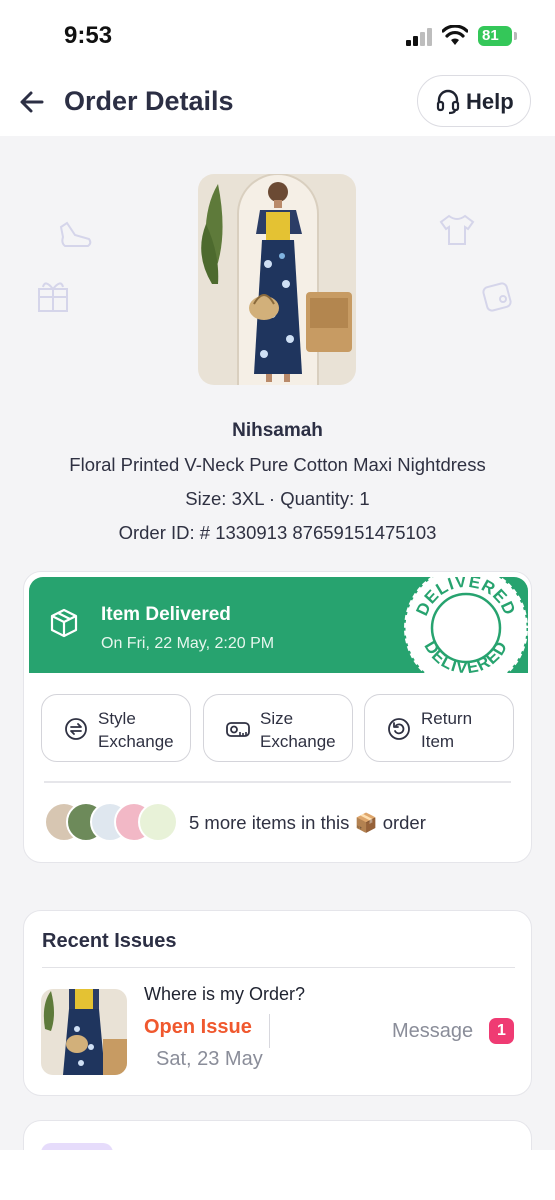 This screenshot has height=1200, width=555. What do you see at coordinates (277, 430) in the screenshot?
I see `product-brand: Nihsamah` at bounding box center [277, 430].